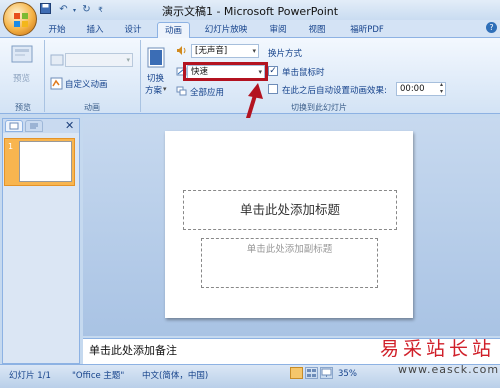  I want to click on slide-thumbnail-number: 1, so click(11, 146).